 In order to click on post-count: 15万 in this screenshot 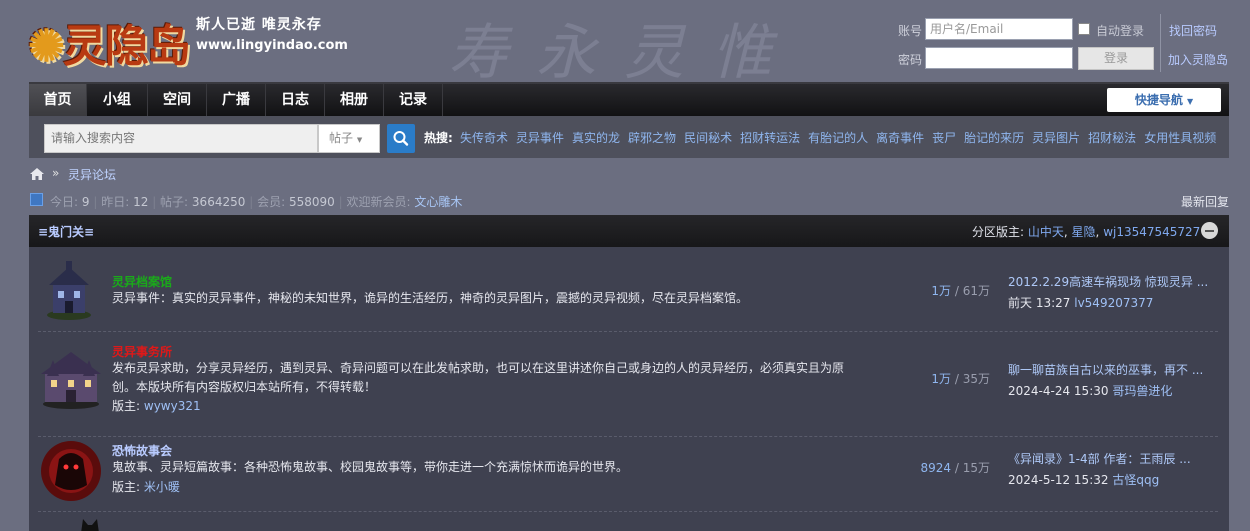, I will do `click(976, 468)`.